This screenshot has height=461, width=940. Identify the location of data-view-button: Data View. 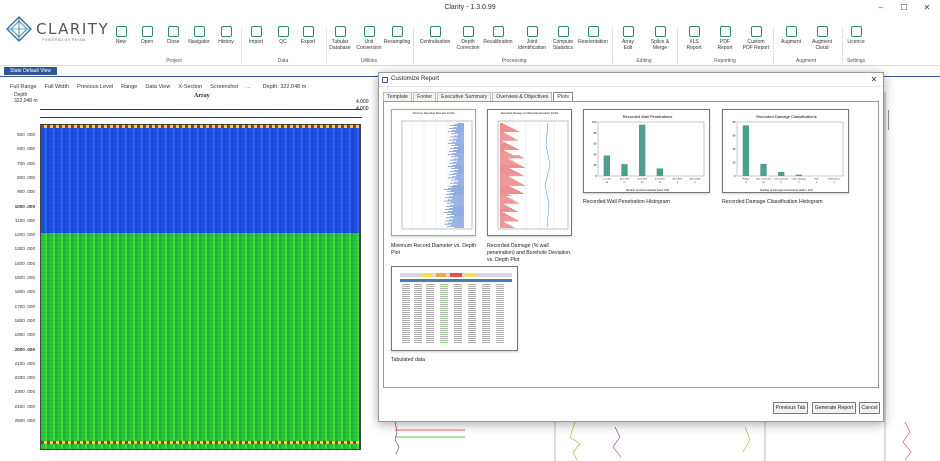
(157, 87).